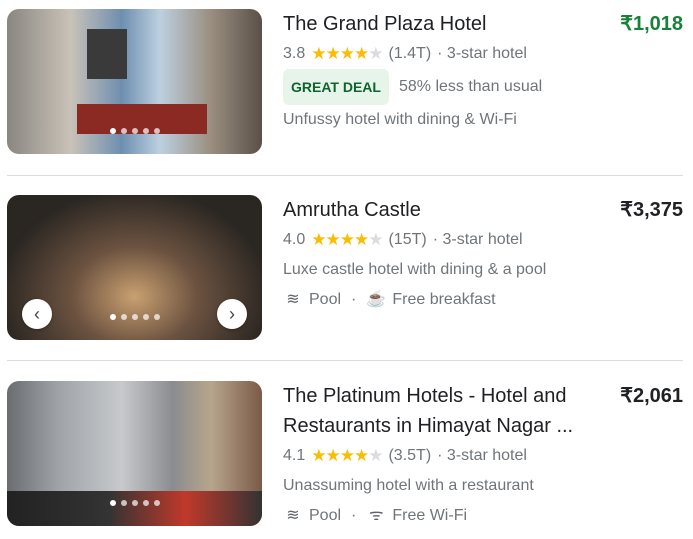 Image resolution: width=693 pixels, height=539 pixels. What do you see at coordinates (407, 239) in the screenshot?
I see `review-count: (15T)` at bounding box center [407, 239].